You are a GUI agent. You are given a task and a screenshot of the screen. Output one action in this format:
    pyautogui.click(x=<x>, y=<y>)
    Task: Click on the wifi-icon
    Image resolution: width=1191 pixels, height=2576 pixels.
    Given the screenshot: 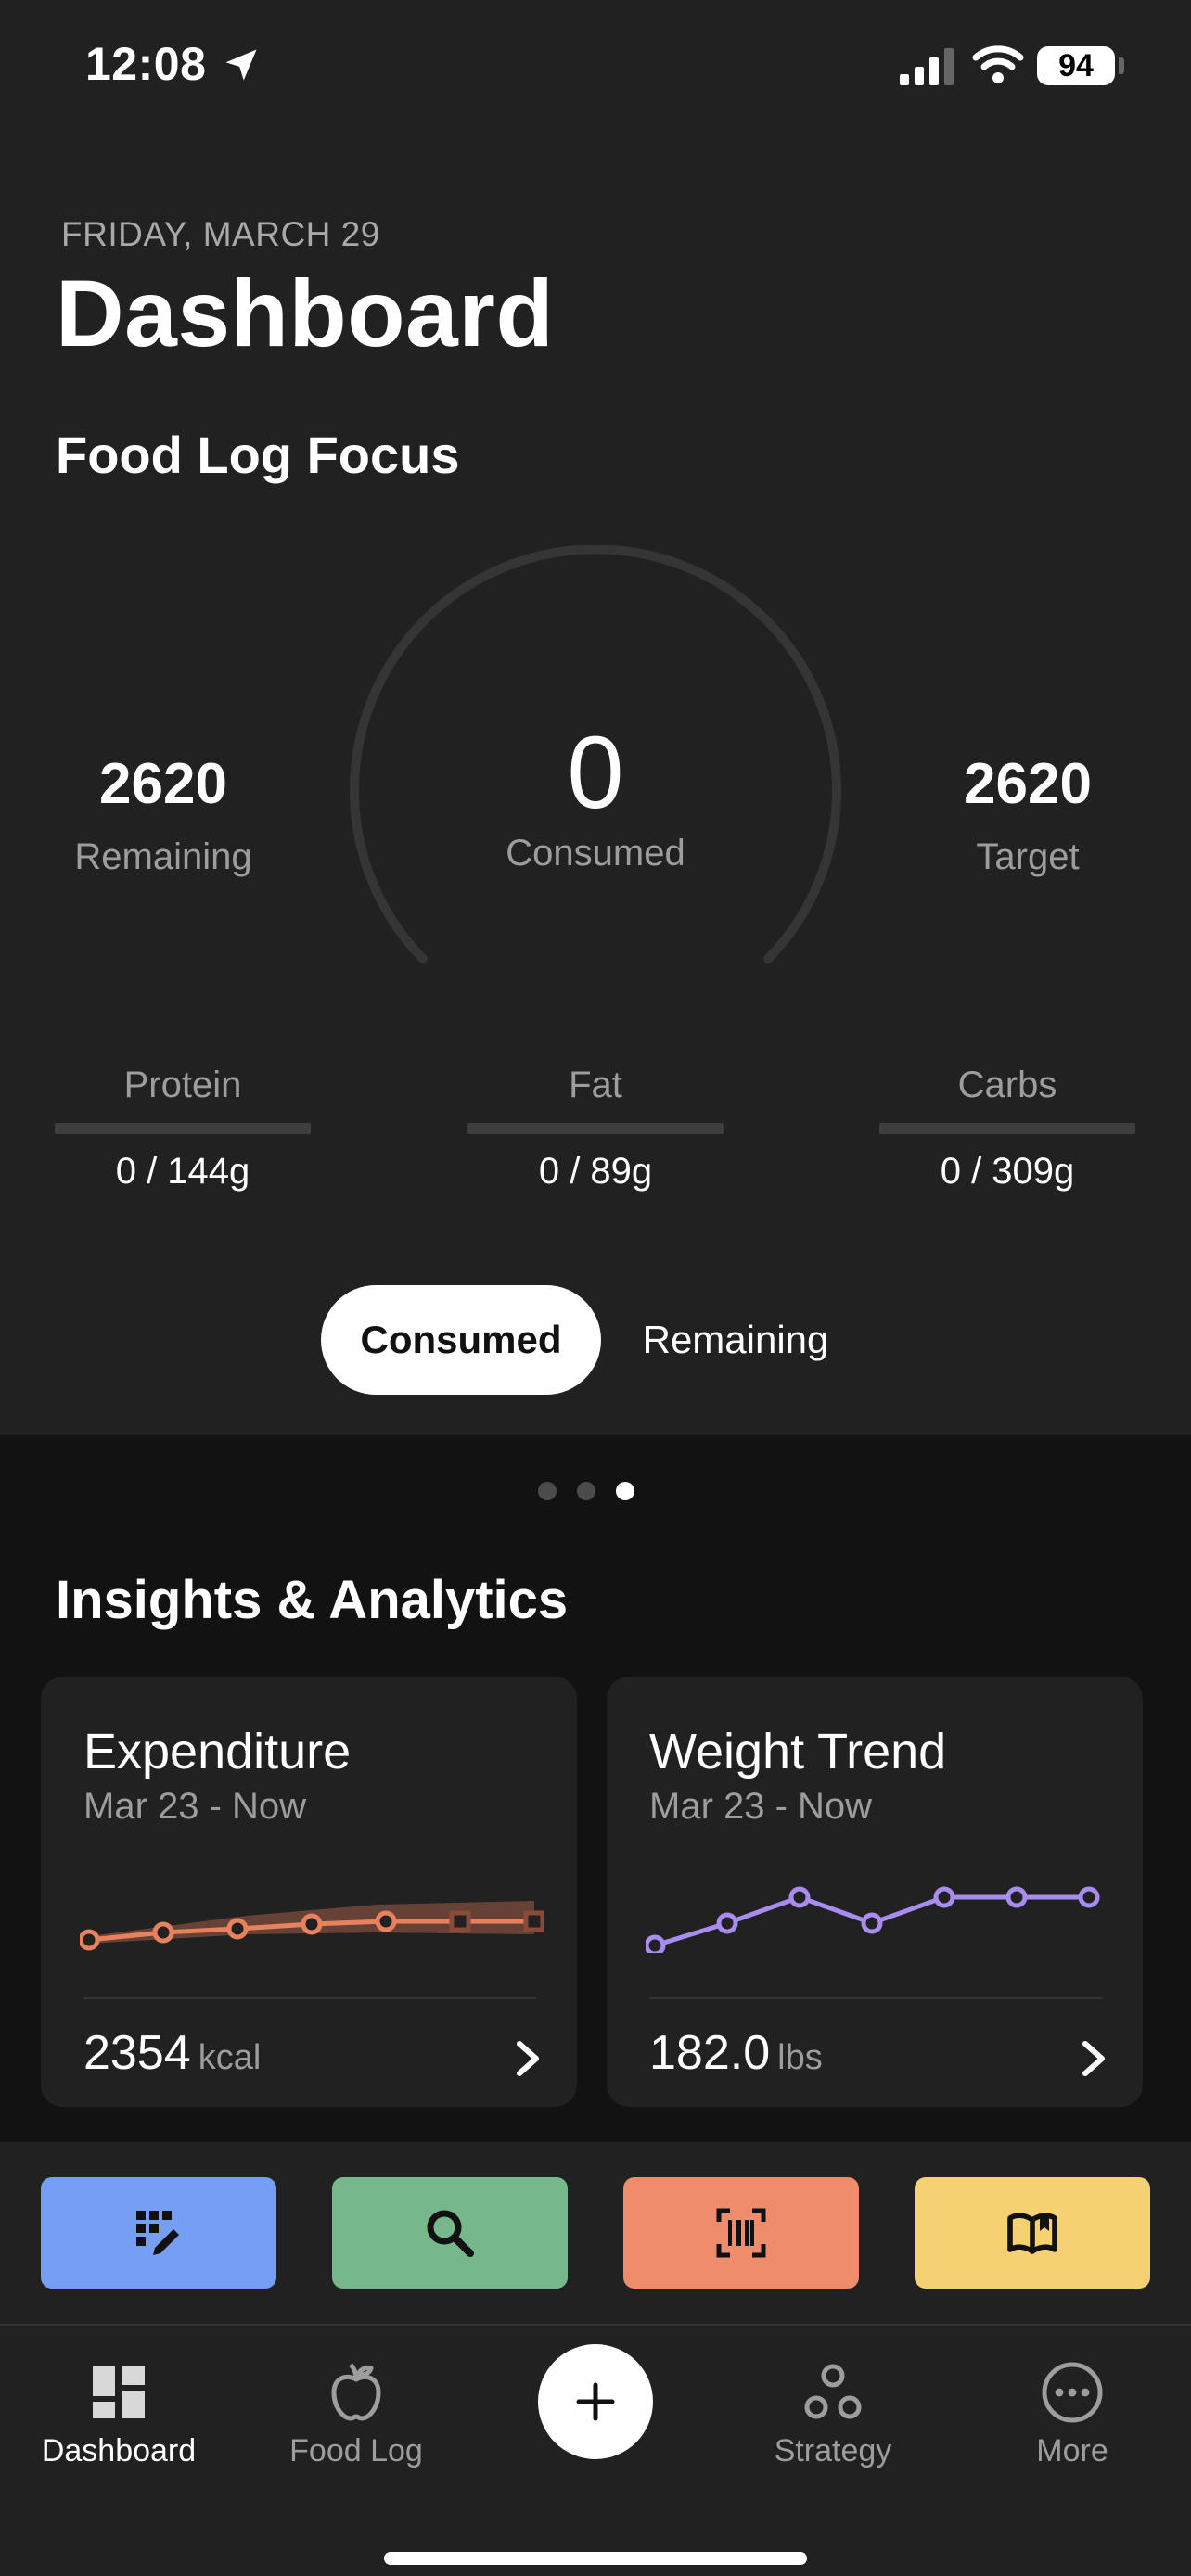 What is the action you would take?
    pyautogui.click(x=998, y=64)
    